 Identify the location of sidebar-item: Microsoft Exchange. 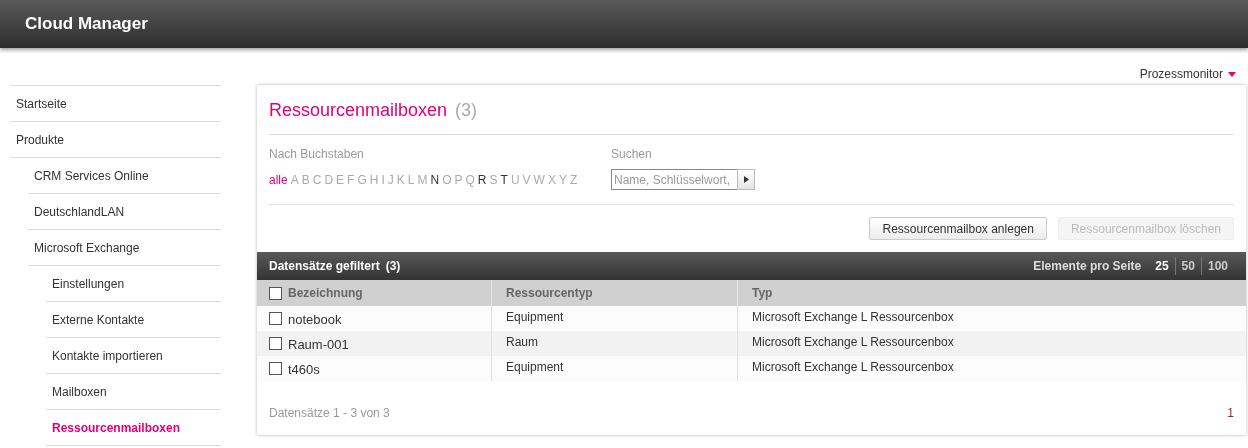
(124, 247).